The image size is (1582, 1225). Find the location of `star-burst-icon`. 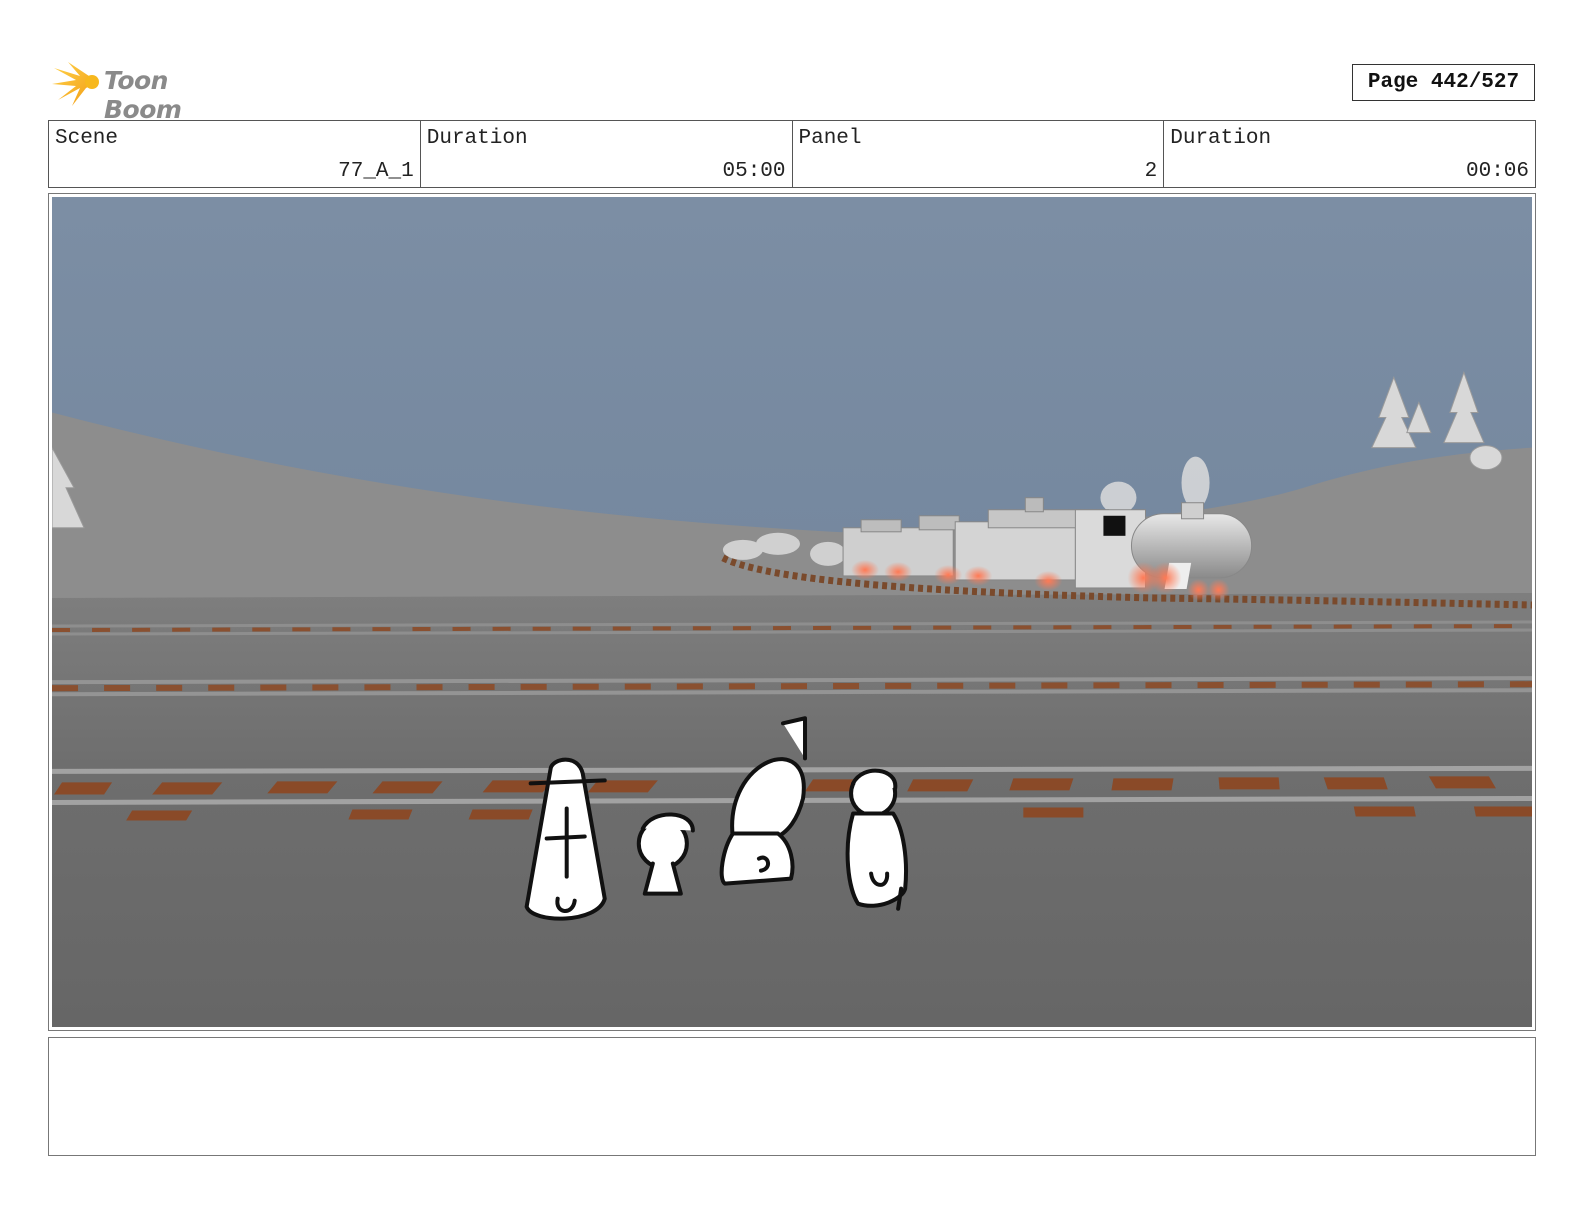

star-burst-icon is located at coordinates (75, 84).